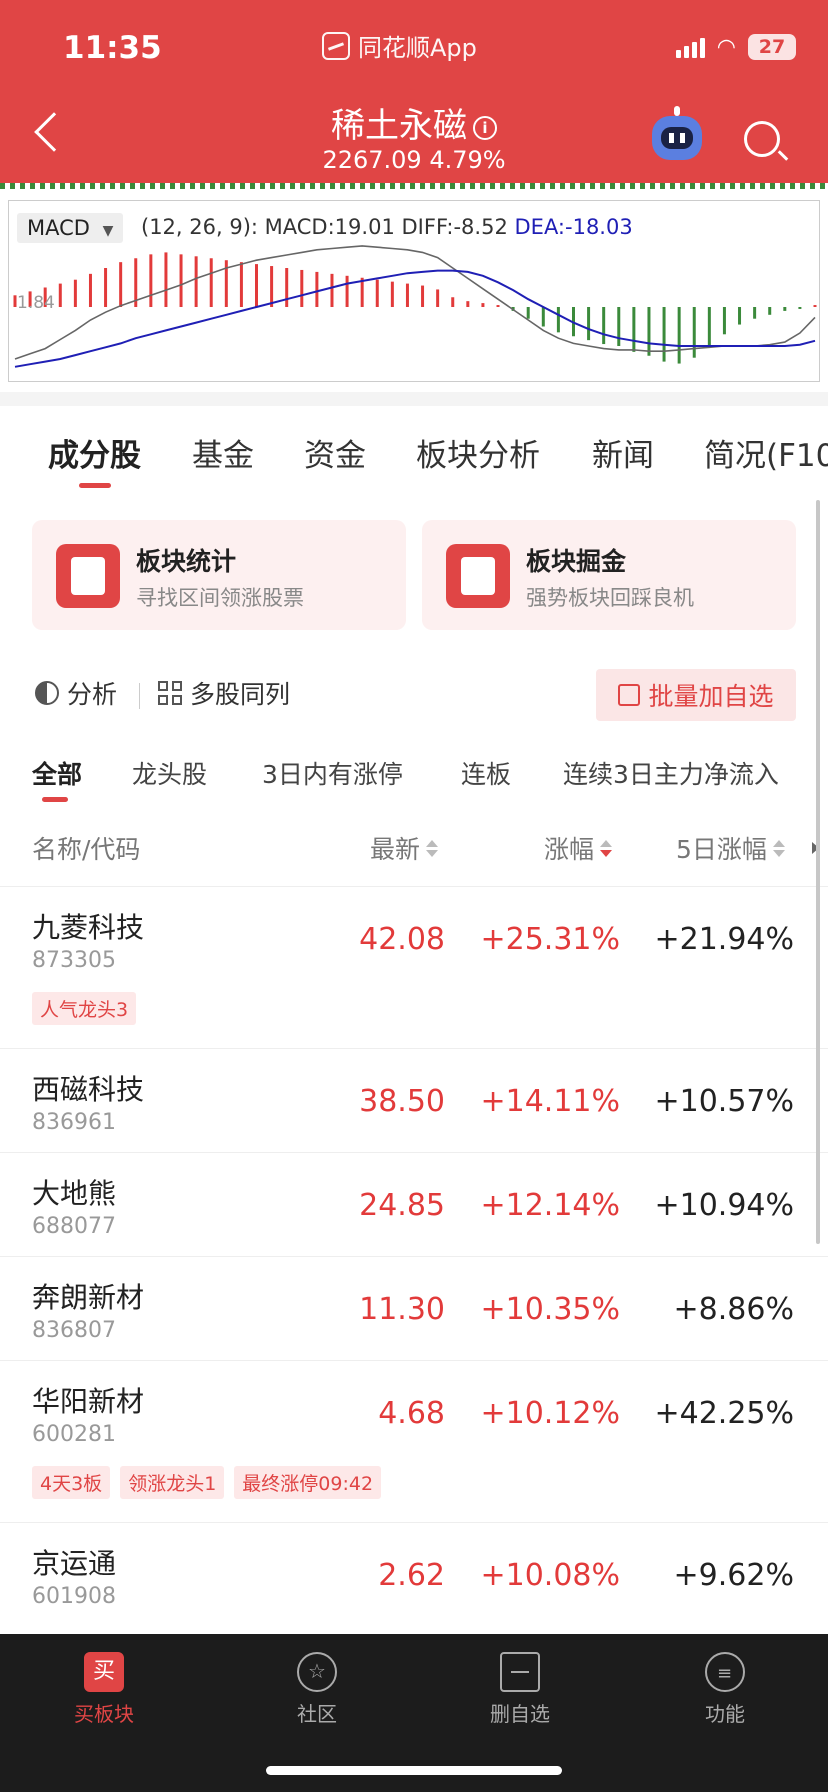 The width and height of the screenshot is (828, 1792). Describe the element at coordinates (721, 849) in the screenshot. I see `col-five-day-label: 5日涨幅` at that location.